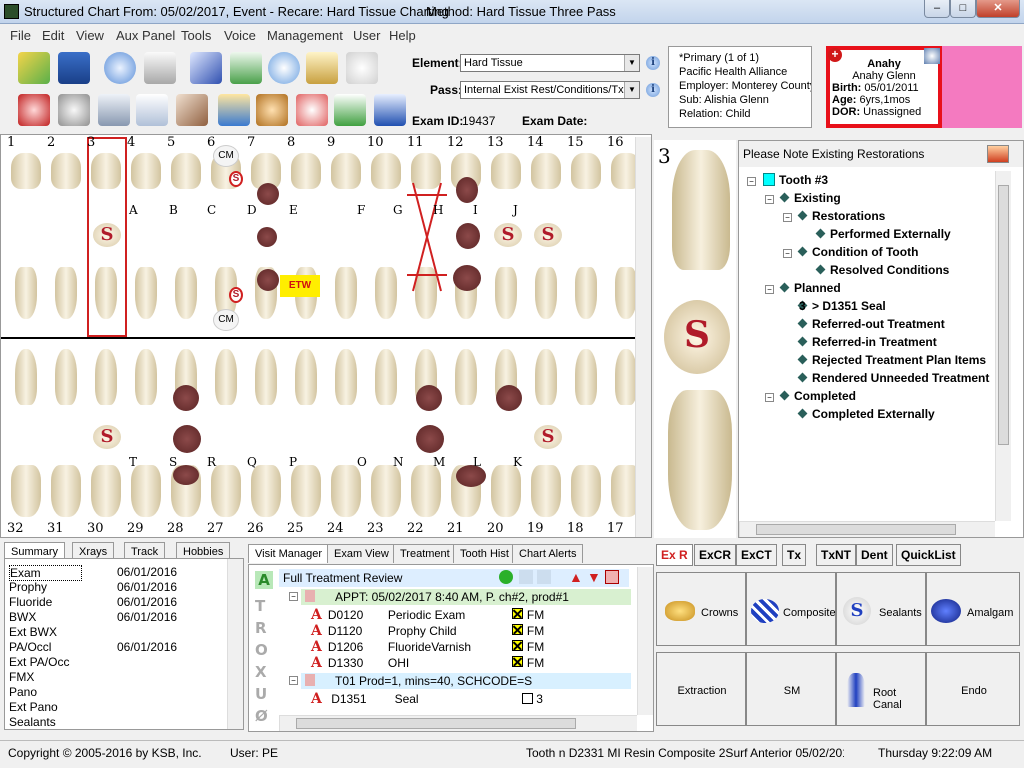 This screenshot has width=1024, height=768. Describe the element at coordinates (305, 35) in the screenshot. I see `menu-management: Management` at that location.